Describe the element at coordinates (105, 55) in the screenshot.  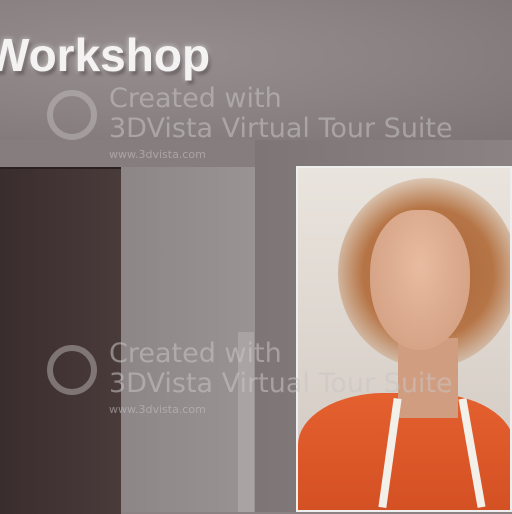
I see `workshop-sign: Workshop` at that location.